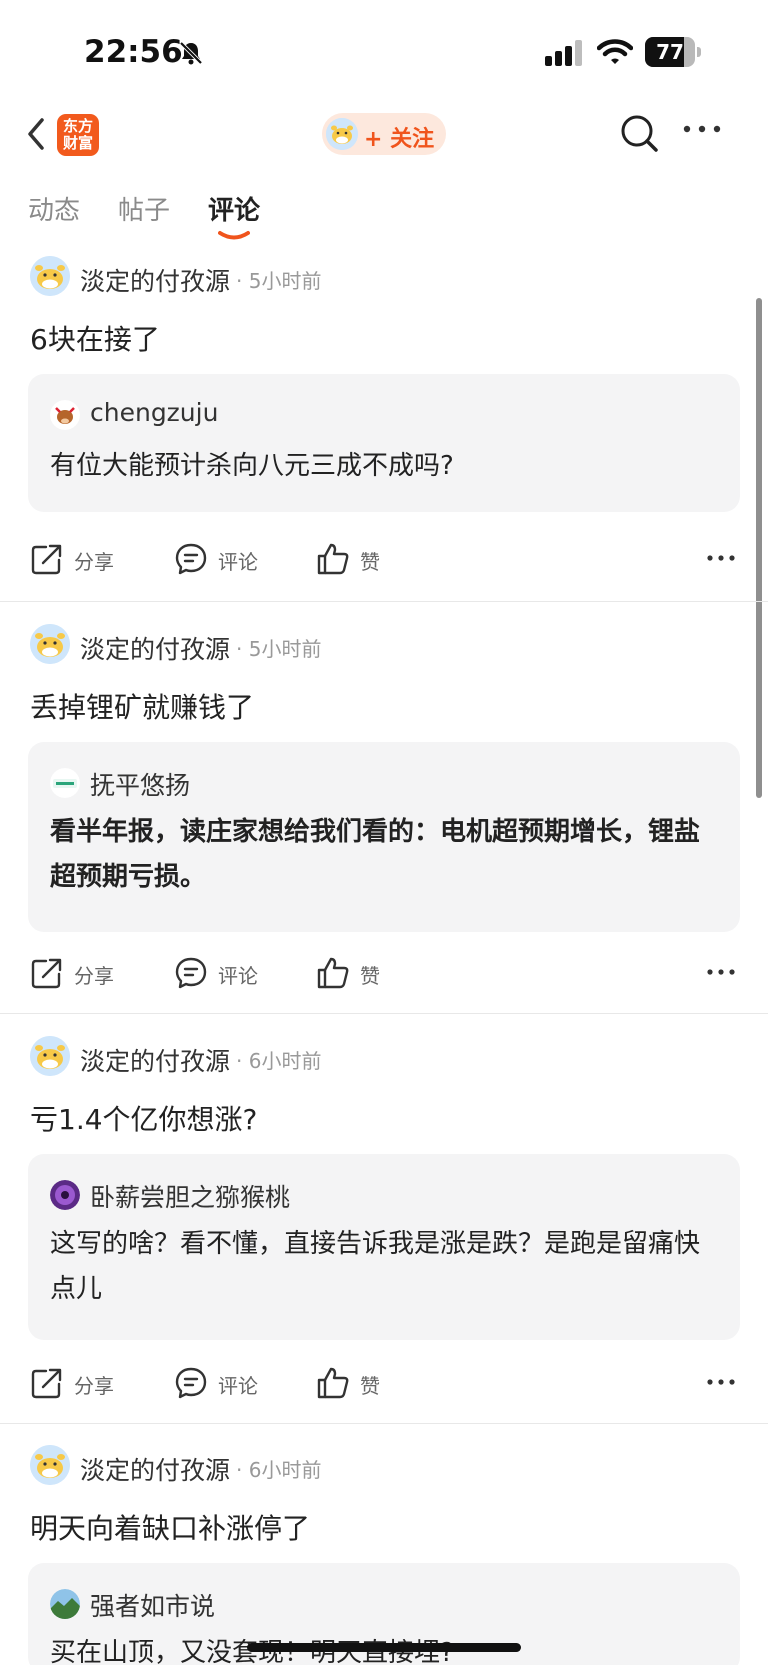  What do you see at coordinates (54, 208) in the screenshot?
I see `tab-dynamics: 动态` at bounding box center [54, 208].